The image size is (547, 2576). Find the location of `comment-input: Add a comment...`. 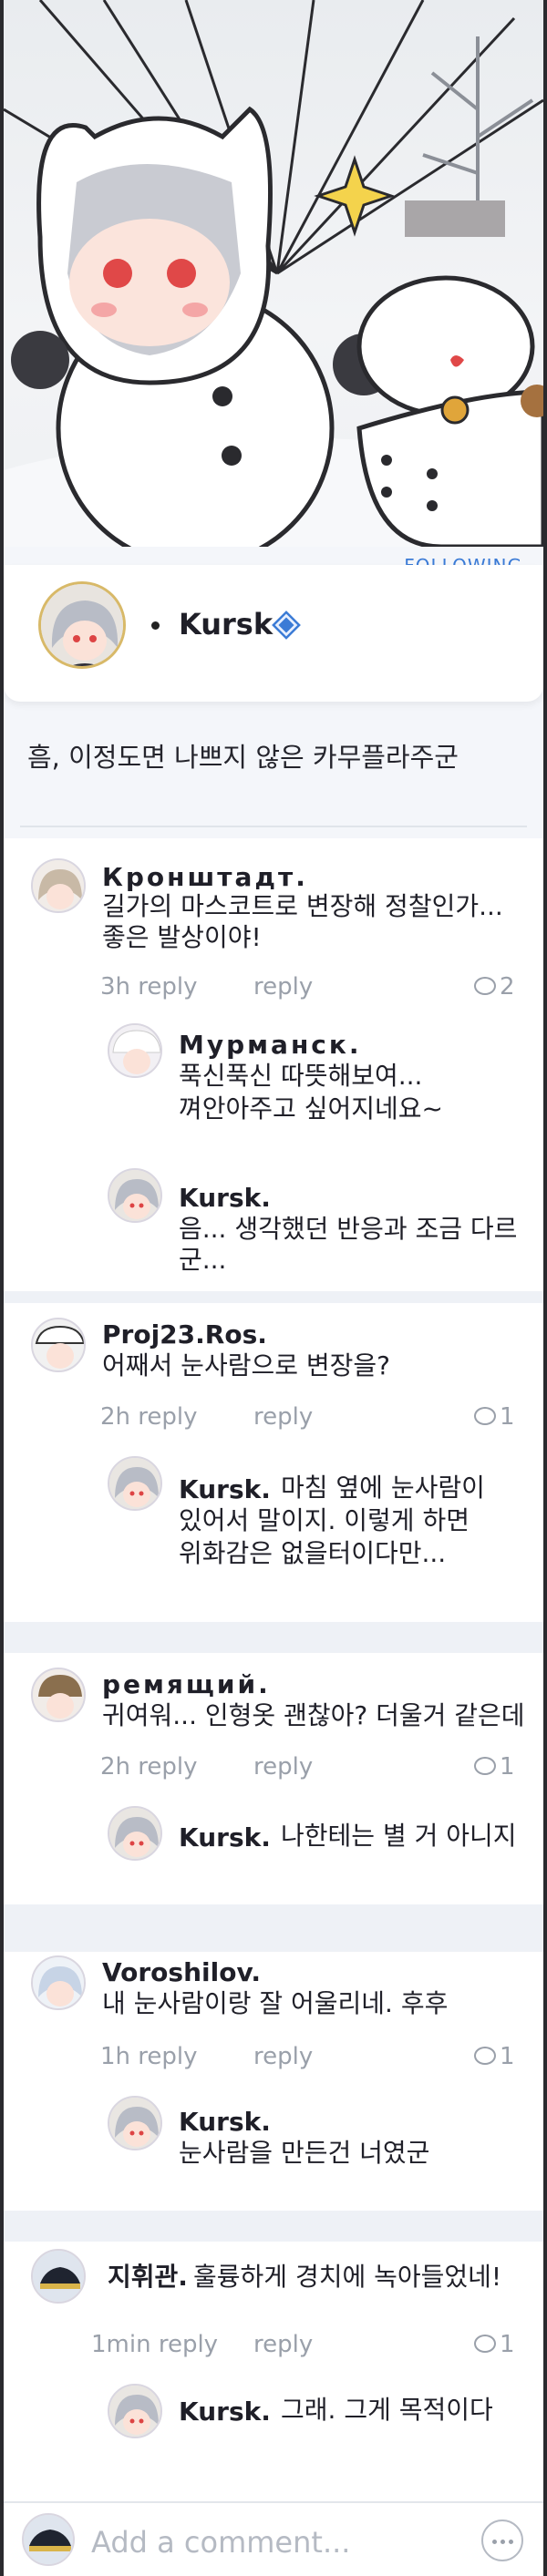

comment-input: Add a comment... is located at coordinates (220, 2543).